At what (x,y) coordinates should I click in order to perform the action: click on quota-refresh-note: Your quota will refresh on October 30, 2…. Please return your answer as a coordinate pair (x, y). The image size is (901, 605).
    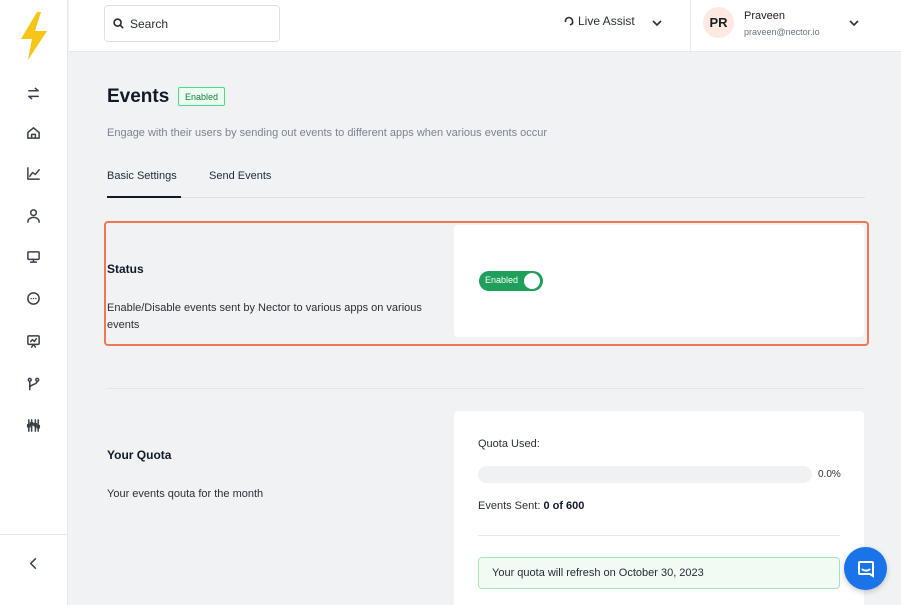
    Looking at the image, I should click on (659, 573).